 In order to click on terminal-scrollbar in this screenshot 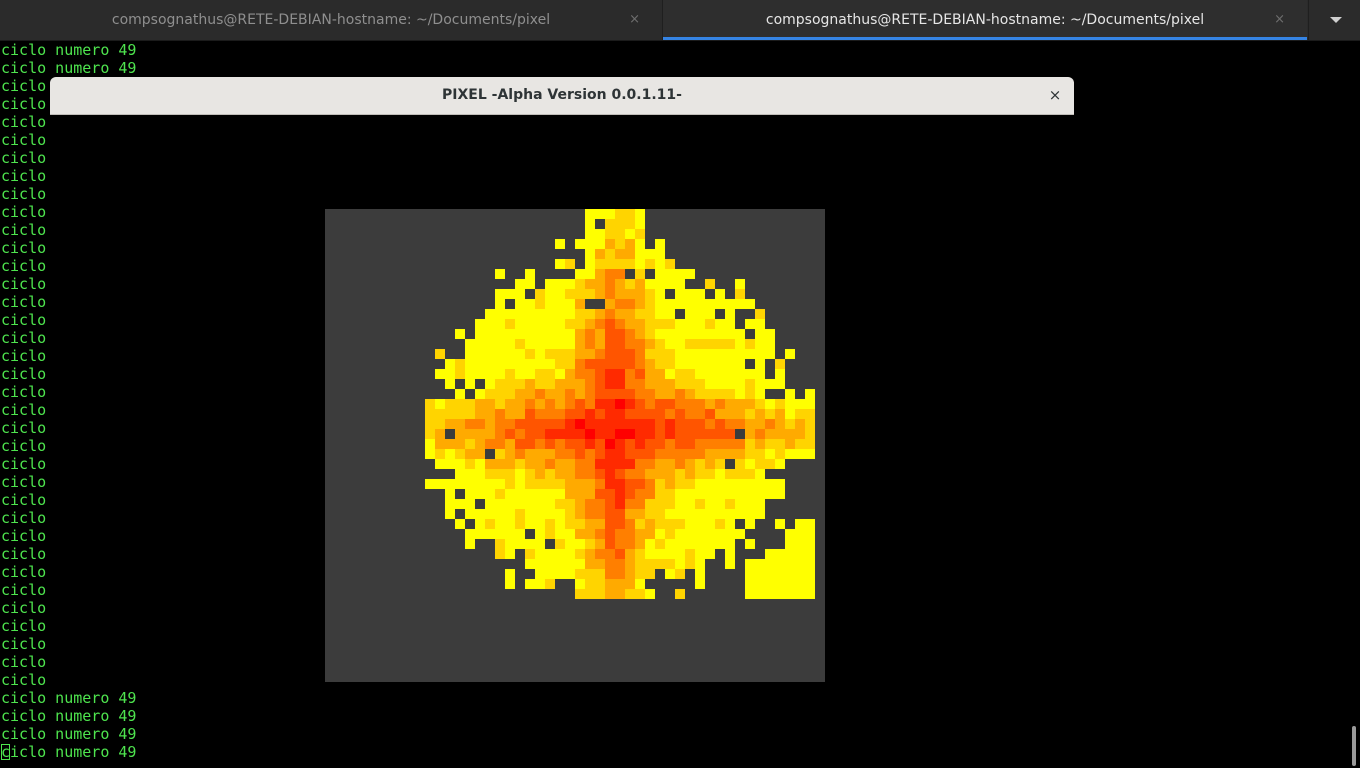, I will do `click(1354, 404)`.